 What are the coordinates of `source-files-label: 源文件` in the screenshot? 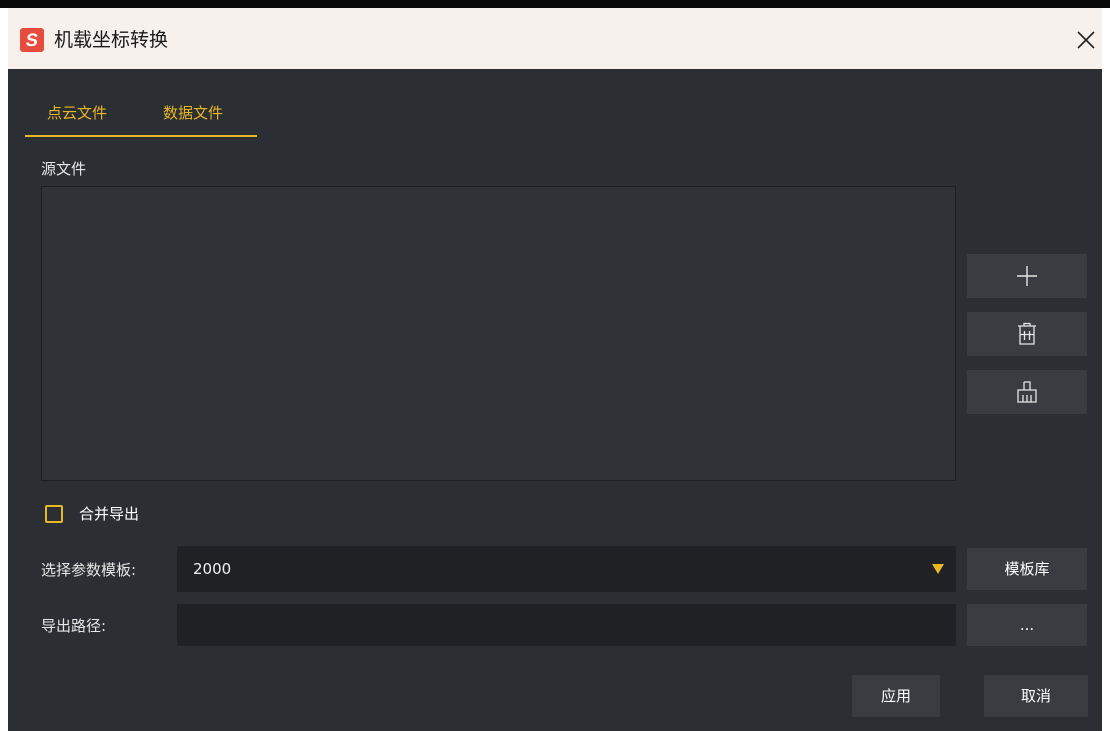 It's located at (64, 169).